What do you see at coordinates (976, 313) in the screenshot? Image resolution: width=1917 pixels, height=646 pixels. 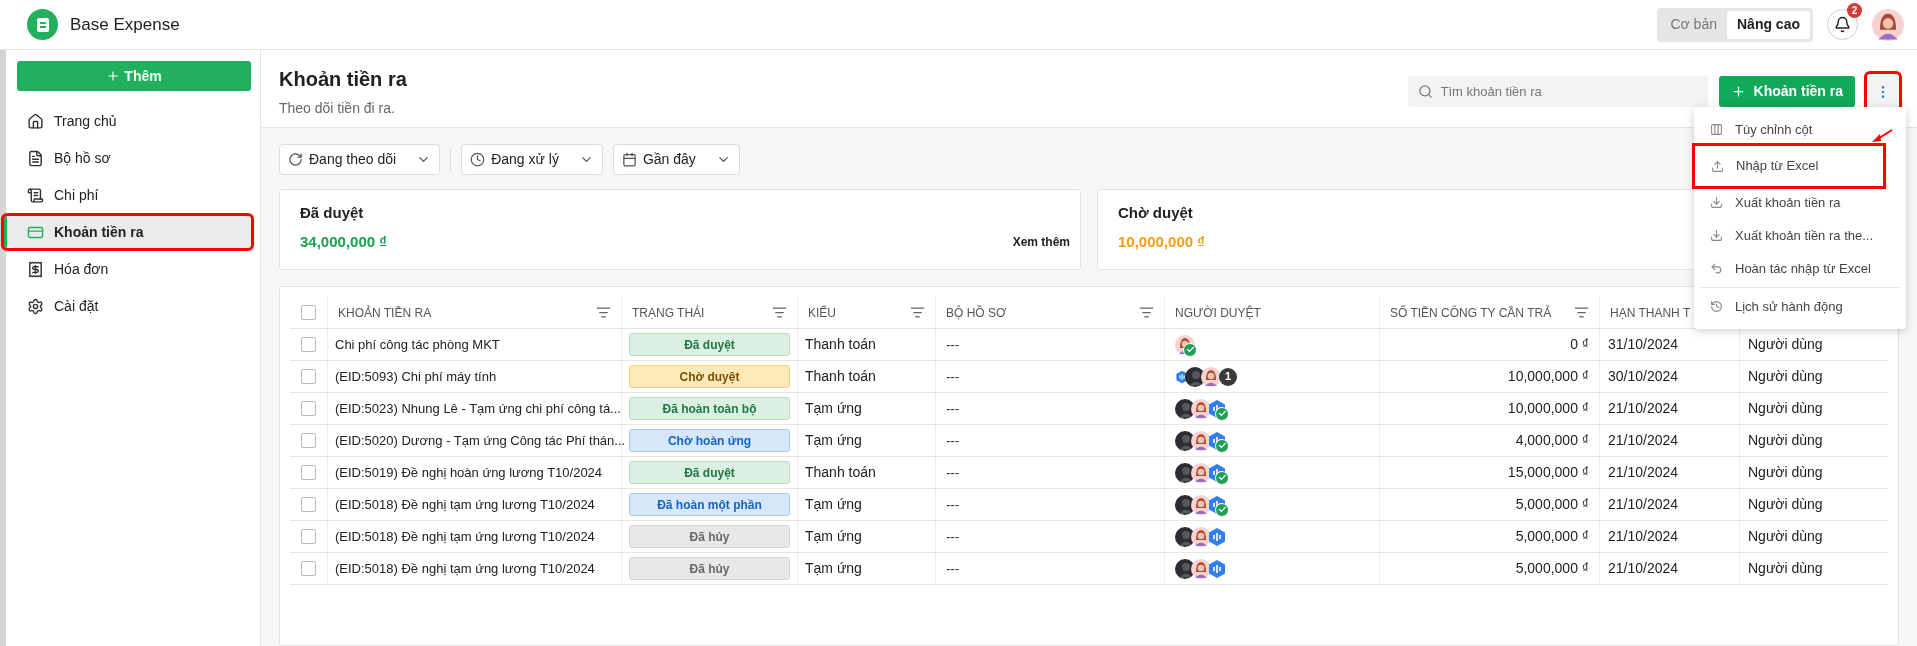 I see `column-header: BỘ HỒ SƠ` at bounding box center [976, 313].